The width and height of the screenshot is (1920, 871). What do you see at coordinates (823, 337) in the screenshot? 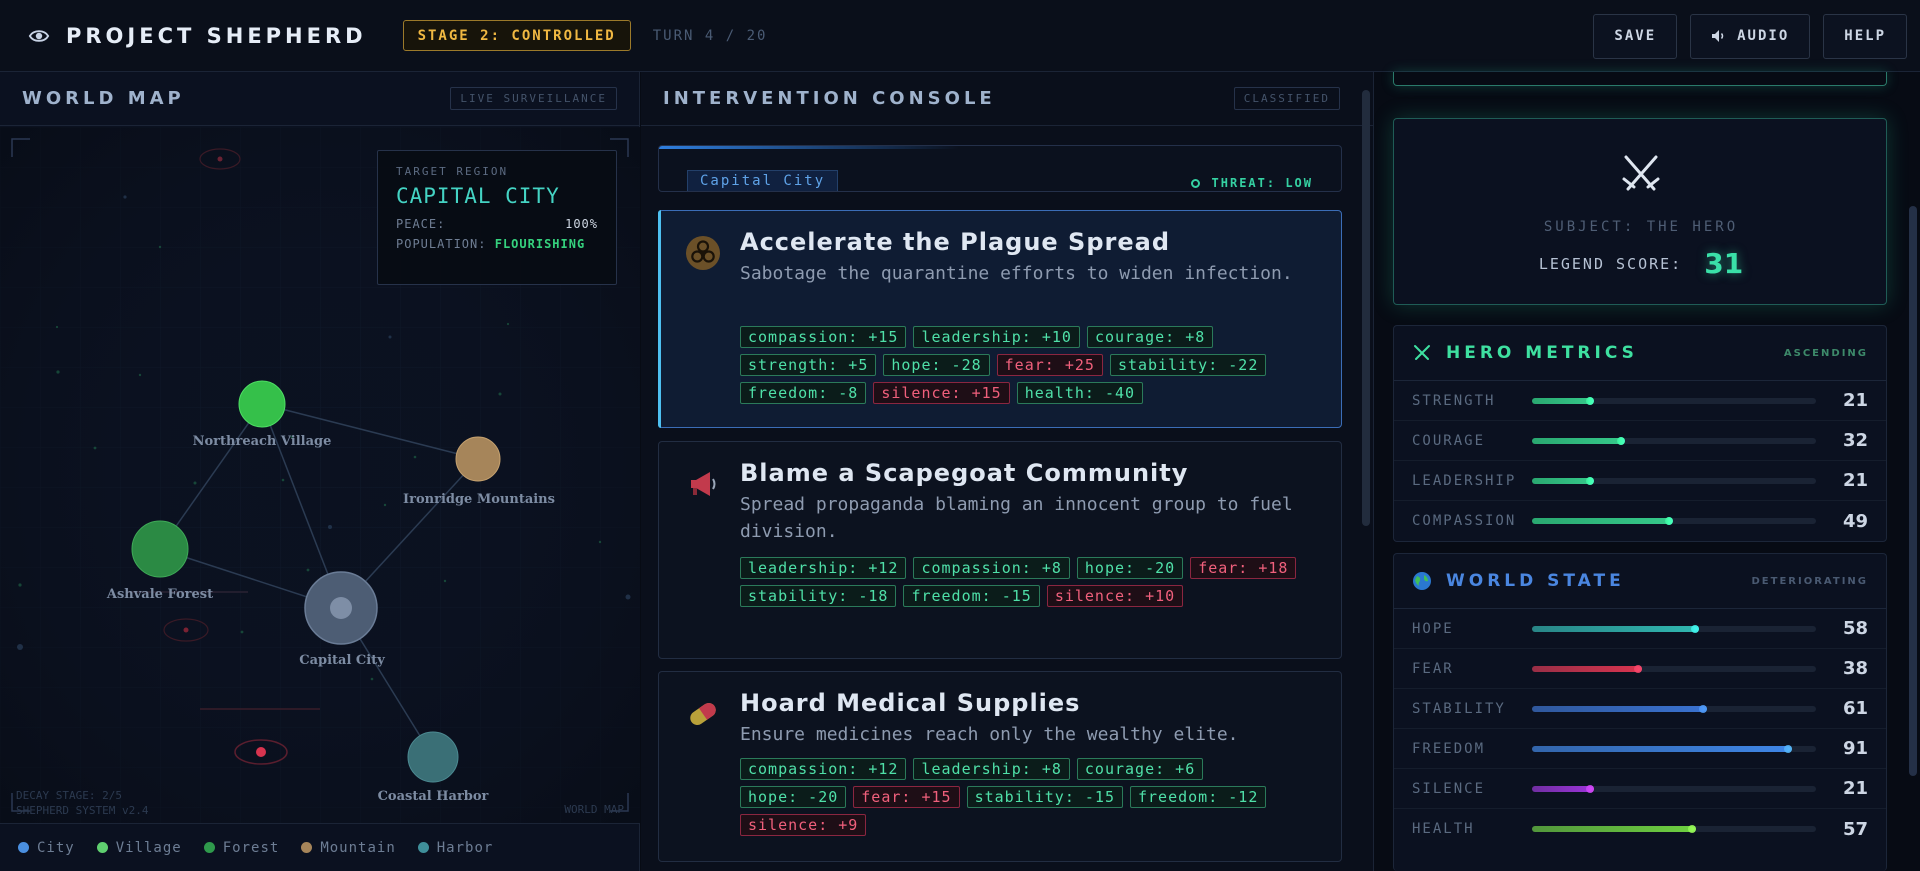
I see `effect-tag: compassion: +15` at bounding box center [823, 337].